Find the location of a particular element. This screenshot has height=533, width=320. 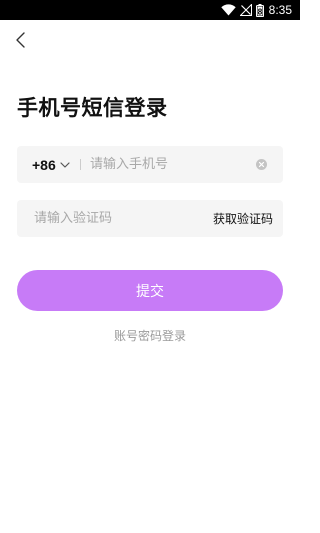

chevron-left-icon is located at coordinates (20, 40).